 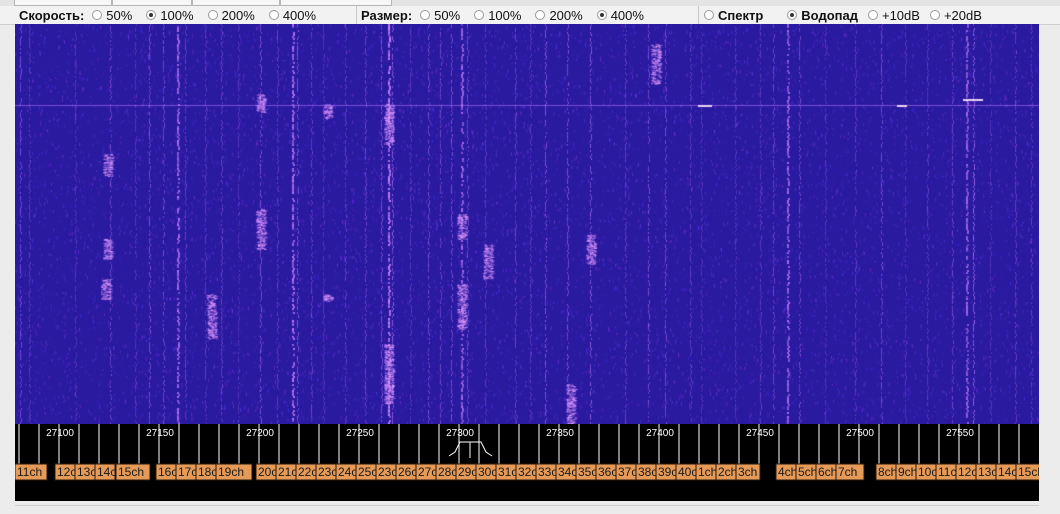 I want to click on channel-tag-label: 6ch, so click(x=827, y=472).